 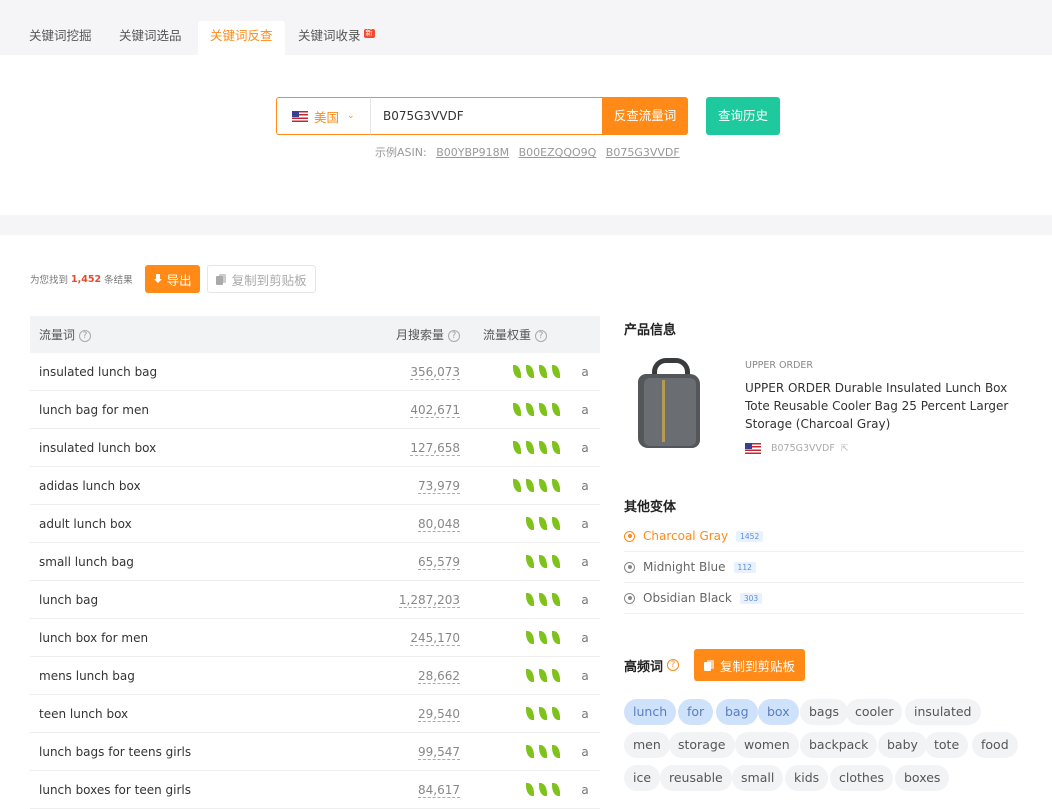 I want to click on keyword-cell: lunch bags for teens girls, so click(x=195, y=752).